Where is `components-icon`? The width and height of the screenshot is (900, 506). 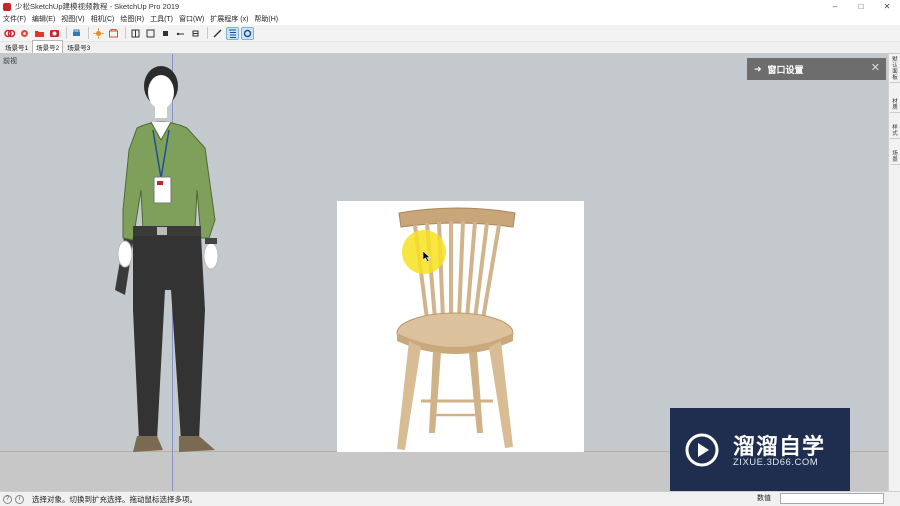
components-icon is located at coordinates (113, 33).